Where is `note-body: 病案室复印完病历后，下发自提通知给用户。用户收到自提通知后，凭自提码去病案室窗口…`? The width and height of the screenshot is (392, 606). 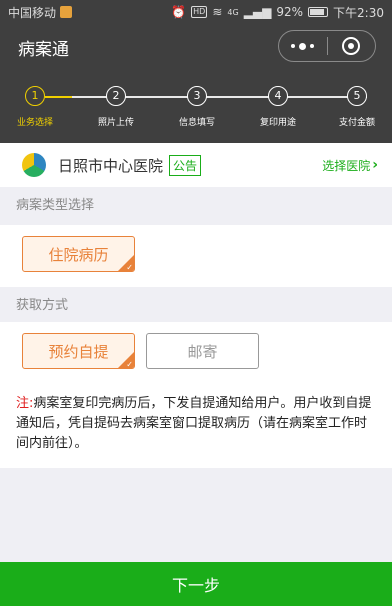 note-body: 病案室复印完病历后，下发自提通知给用户。用户收到自提通知后，凭自提码去病案室窗口… is located at coordinates (194, 423).